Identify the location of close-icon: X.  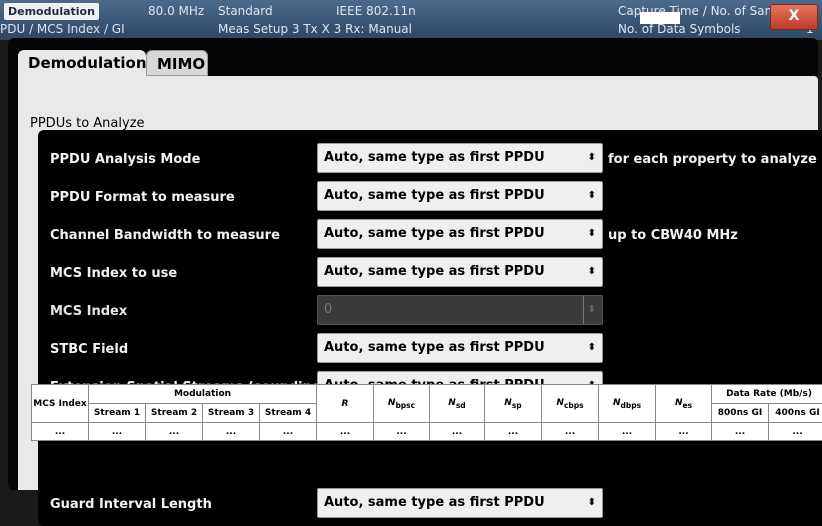
(794, 16).